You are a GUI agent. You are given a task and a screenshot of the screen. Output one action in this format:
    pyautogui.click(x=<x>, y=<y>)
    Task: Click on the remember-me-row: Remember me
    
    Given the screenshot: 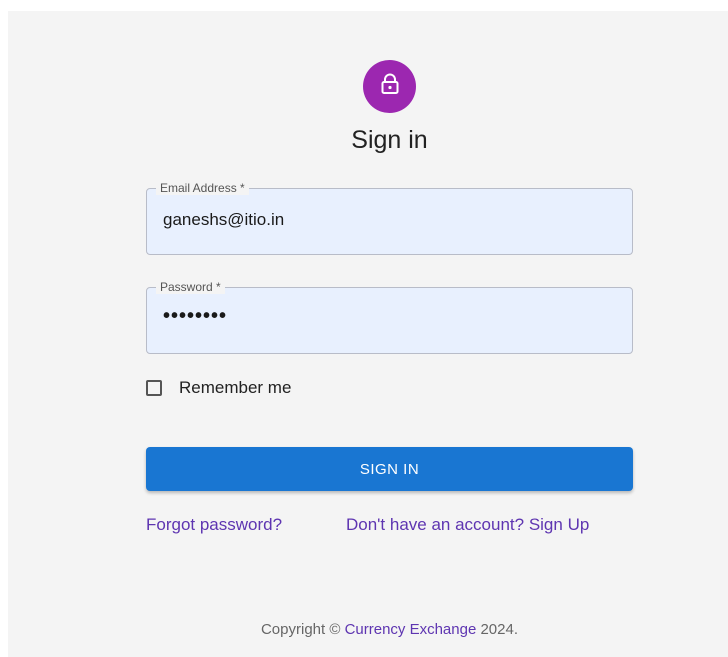 What is the action you would take?
    pyautogui.click(x=218, y=388)
    